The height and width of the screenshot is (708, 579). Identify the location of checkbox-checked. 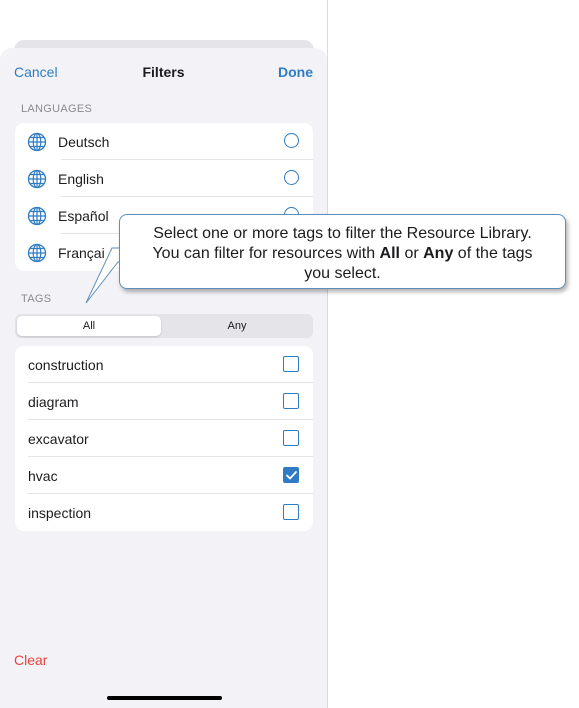
(291, 475).